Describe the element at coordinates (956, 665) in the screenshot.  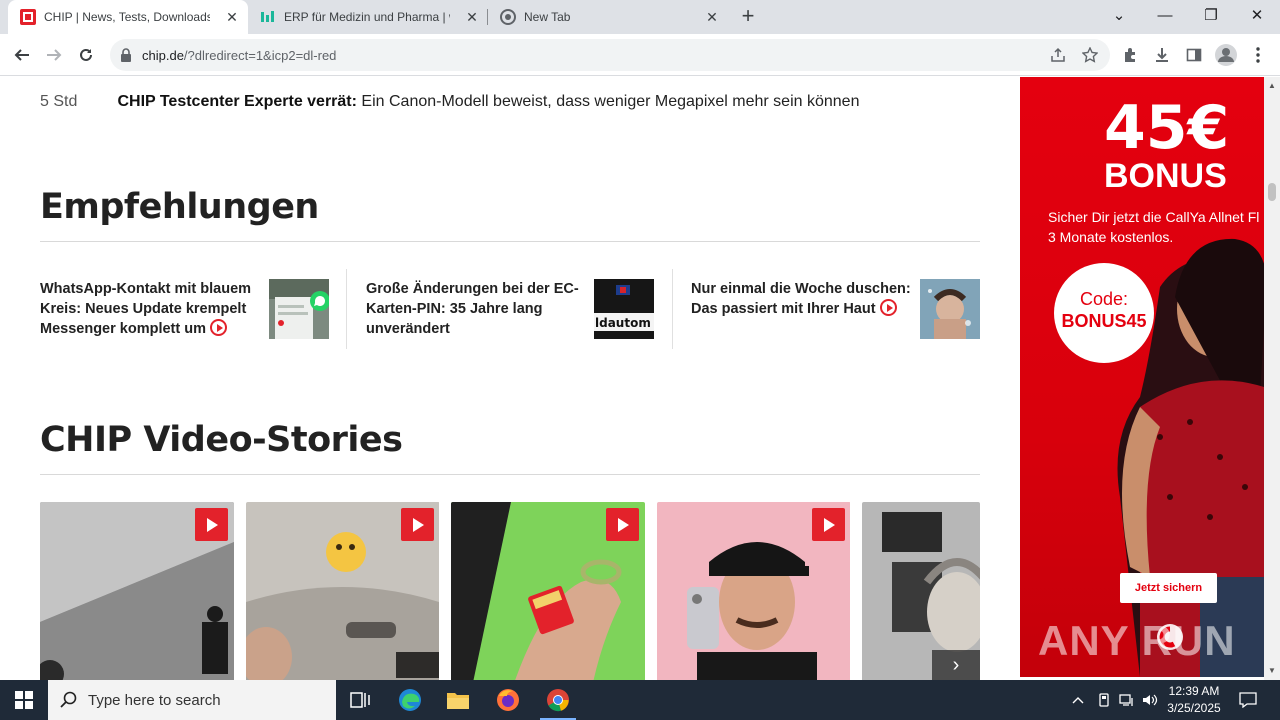
I see `carousel-next-button: ›` at that location.